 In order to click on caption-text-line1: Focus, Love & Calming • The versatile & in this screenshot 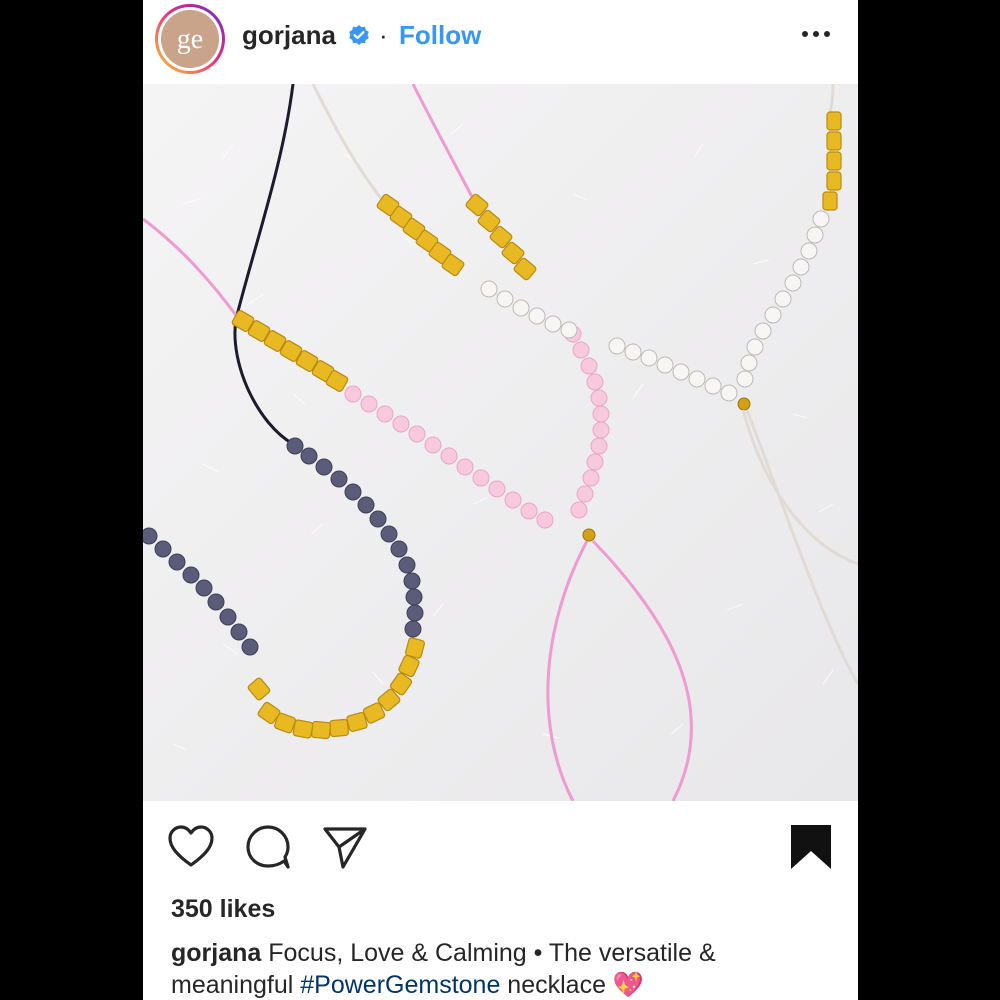, I will do `click(488, 953)`.